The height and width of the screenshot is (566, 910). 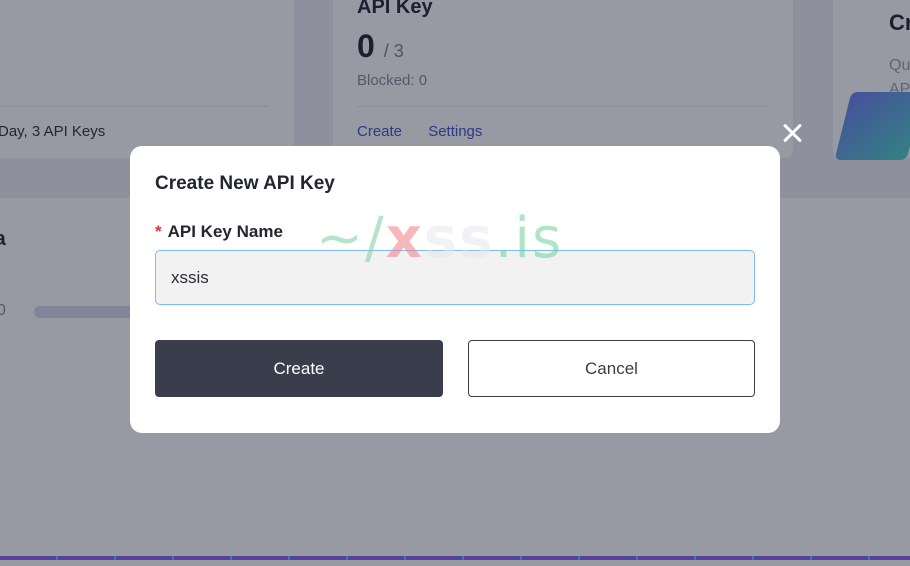 I want to click on api-key-name-input, so click(x=455, y=277).